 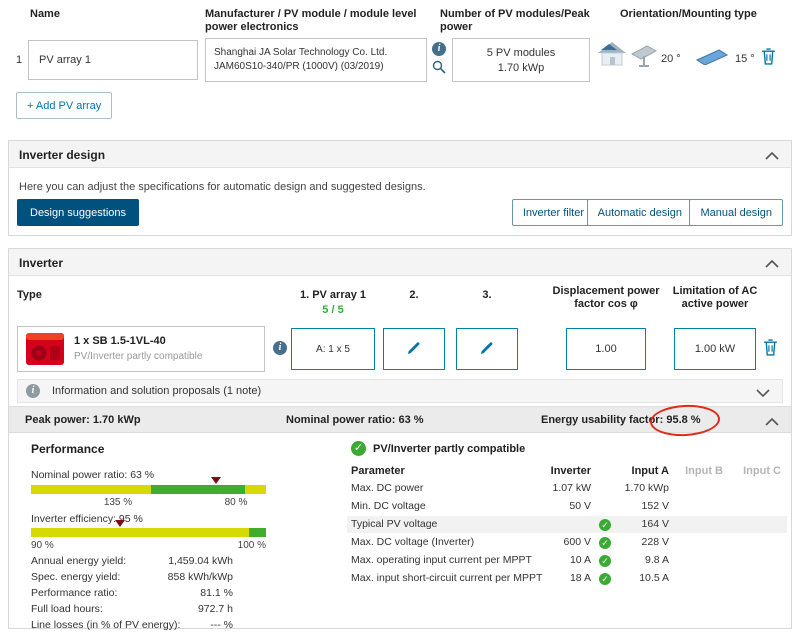 What do you see at coordinates (671, 59) in the screenshot?
I see `roof-tilt-value: 20 °` at bounding box center [671, 59].